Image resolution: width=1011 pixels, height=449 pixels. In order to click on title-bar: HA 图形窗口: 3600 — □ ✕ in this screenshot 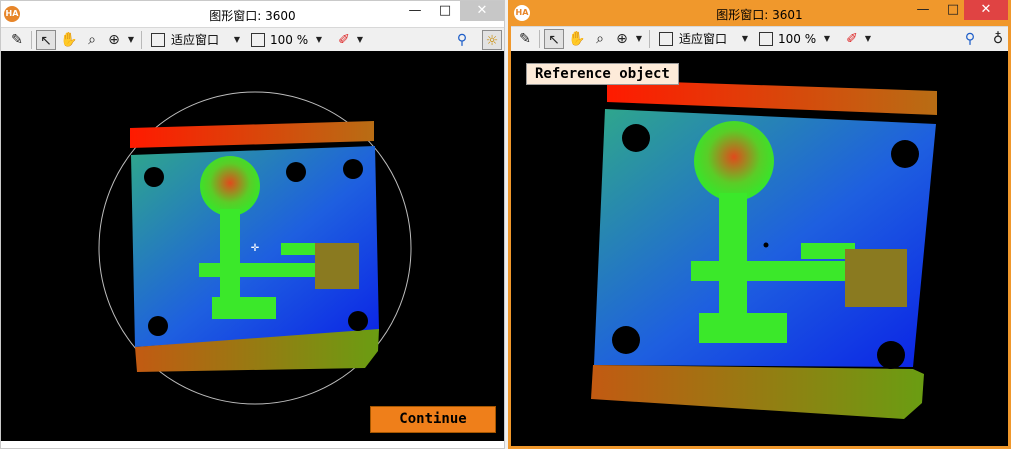, I will do `click(252, 14)`.